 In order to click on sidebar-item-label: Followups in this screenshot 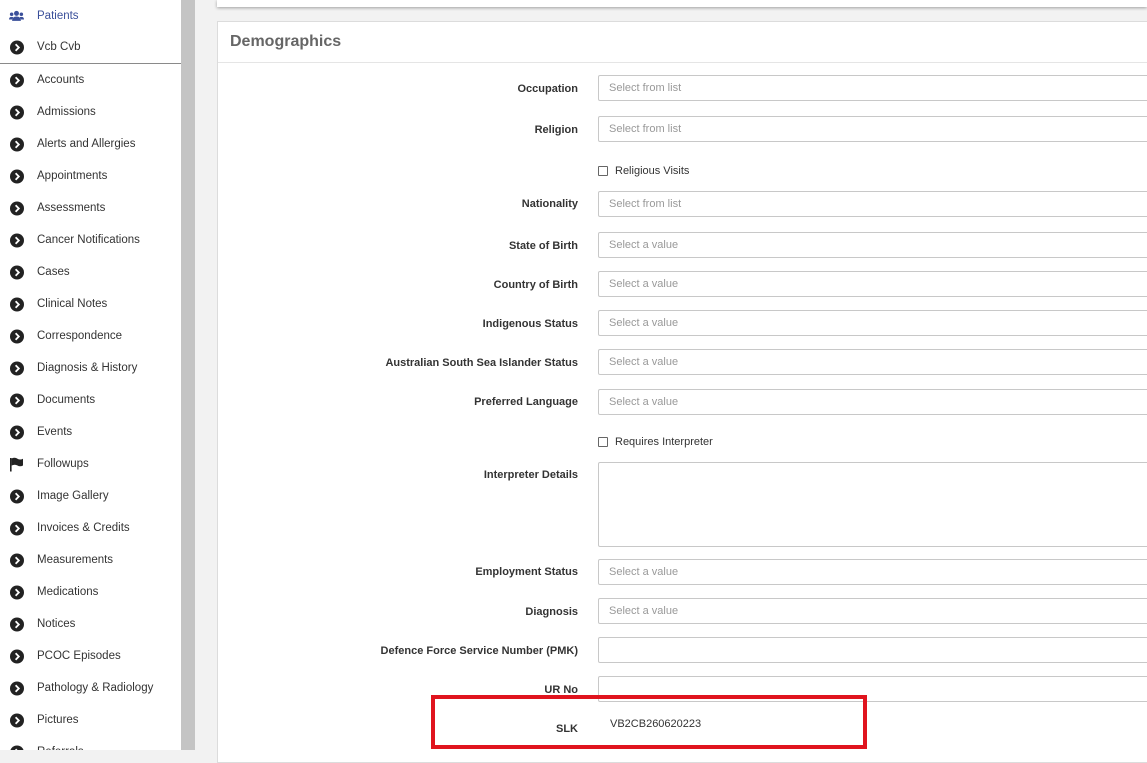, I will do `click(63, 464)`.